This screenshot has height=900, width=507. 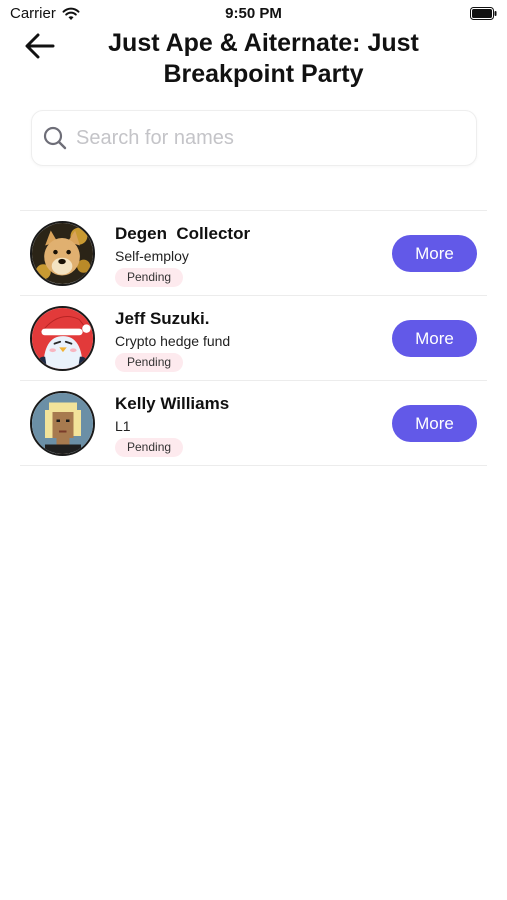 I want to click on status-bar: Carrier 9:50 PM, so click(x=253, y=14).